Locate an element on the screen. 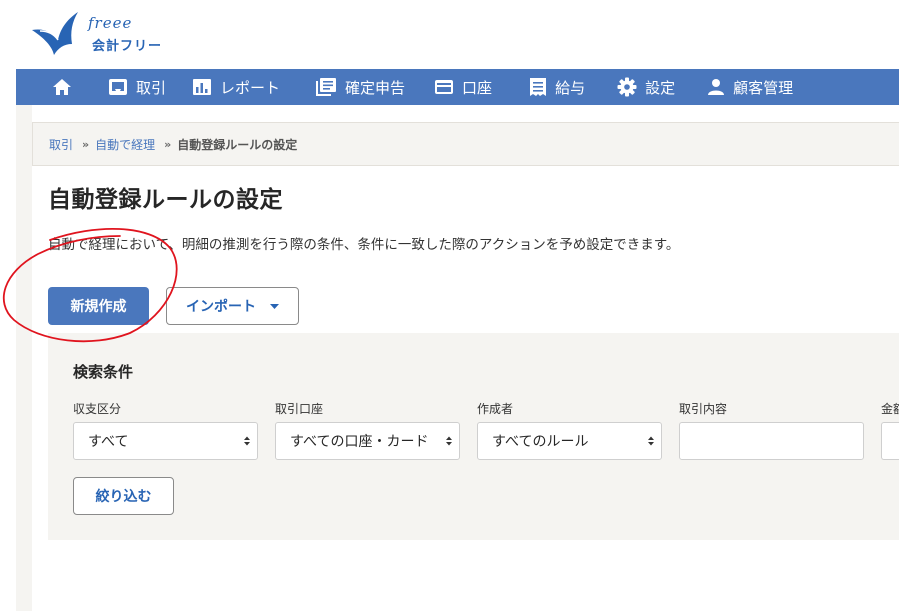 Image resolution: width=899 pixels, height=611 pixels. nav-label-payroll: 給与 is located at coordinates (570, 87).